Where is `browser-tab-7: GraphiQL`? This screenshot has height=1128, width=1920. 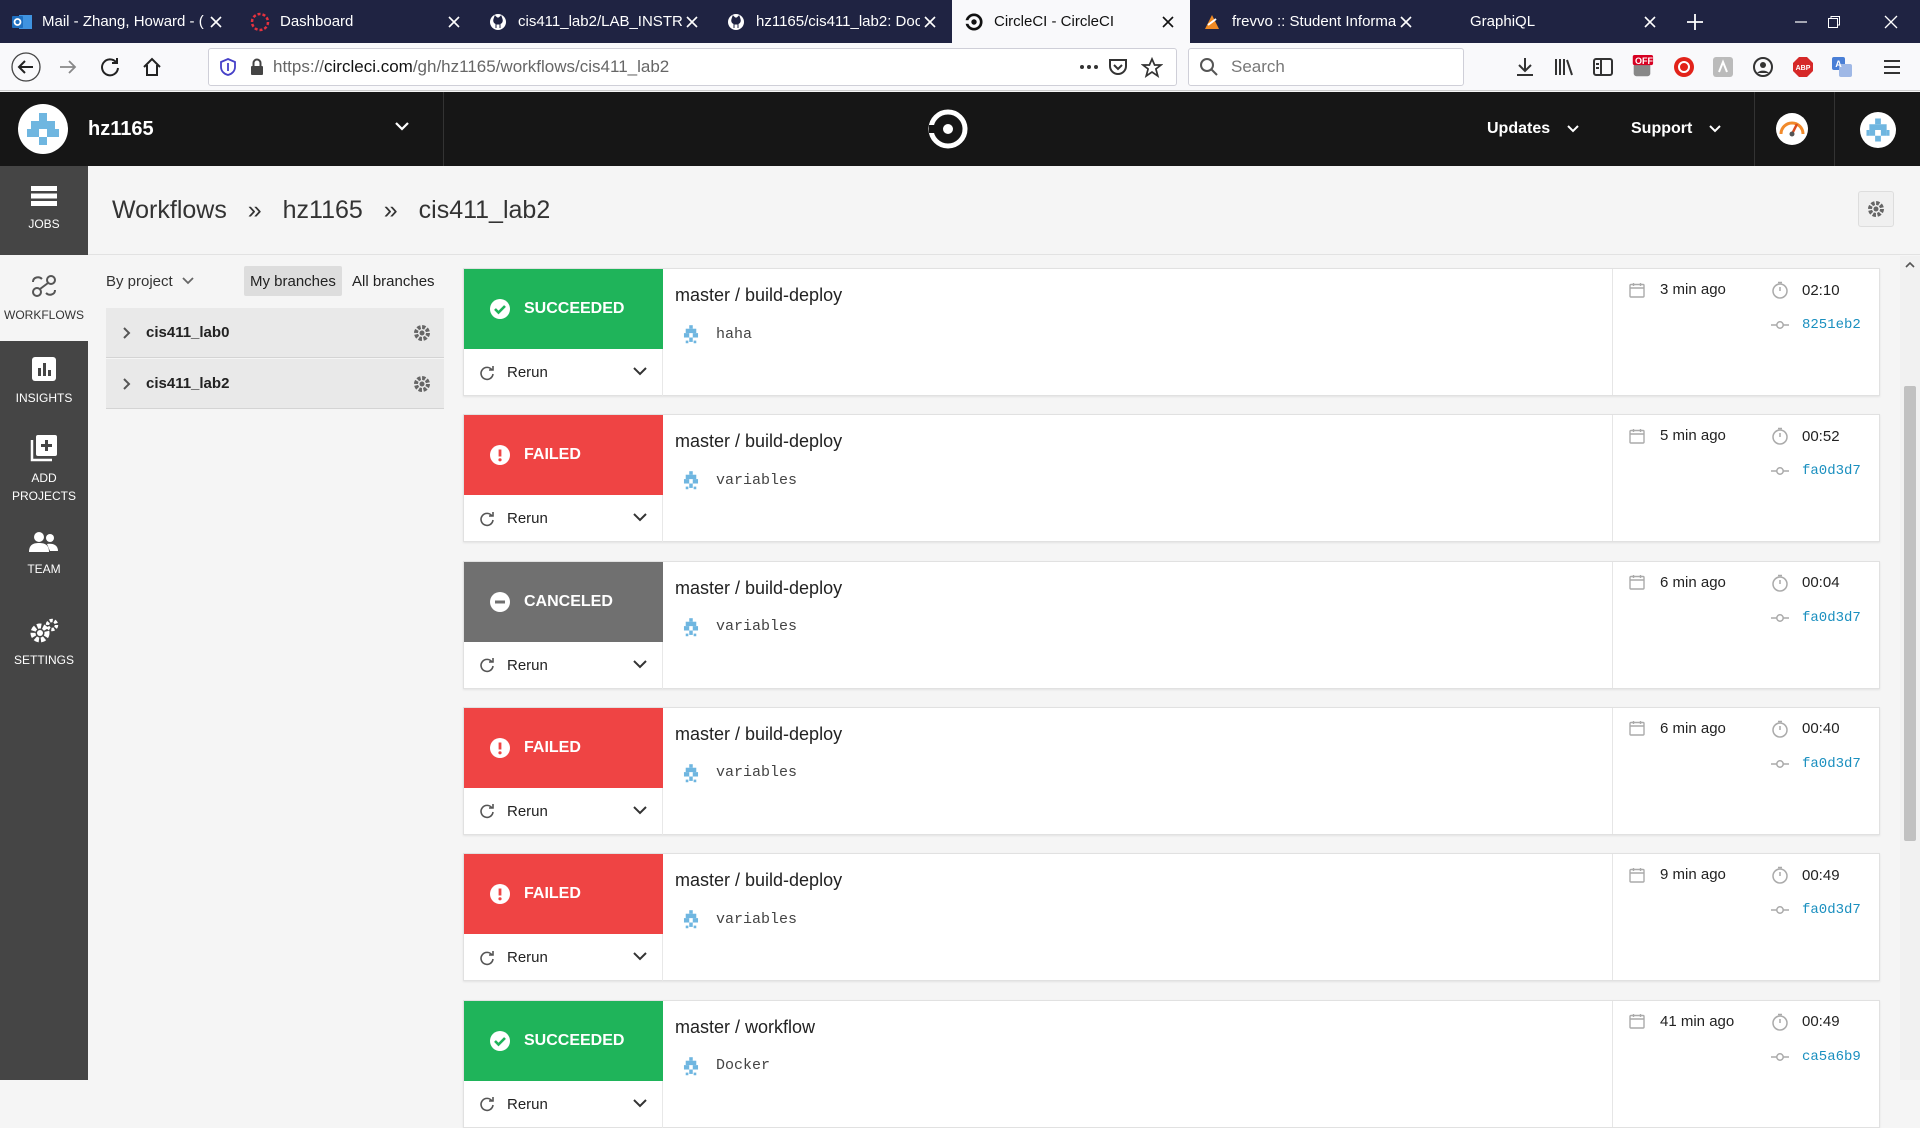 browser-tab-7: GraphiQL is located at coordinates (1550, 21).